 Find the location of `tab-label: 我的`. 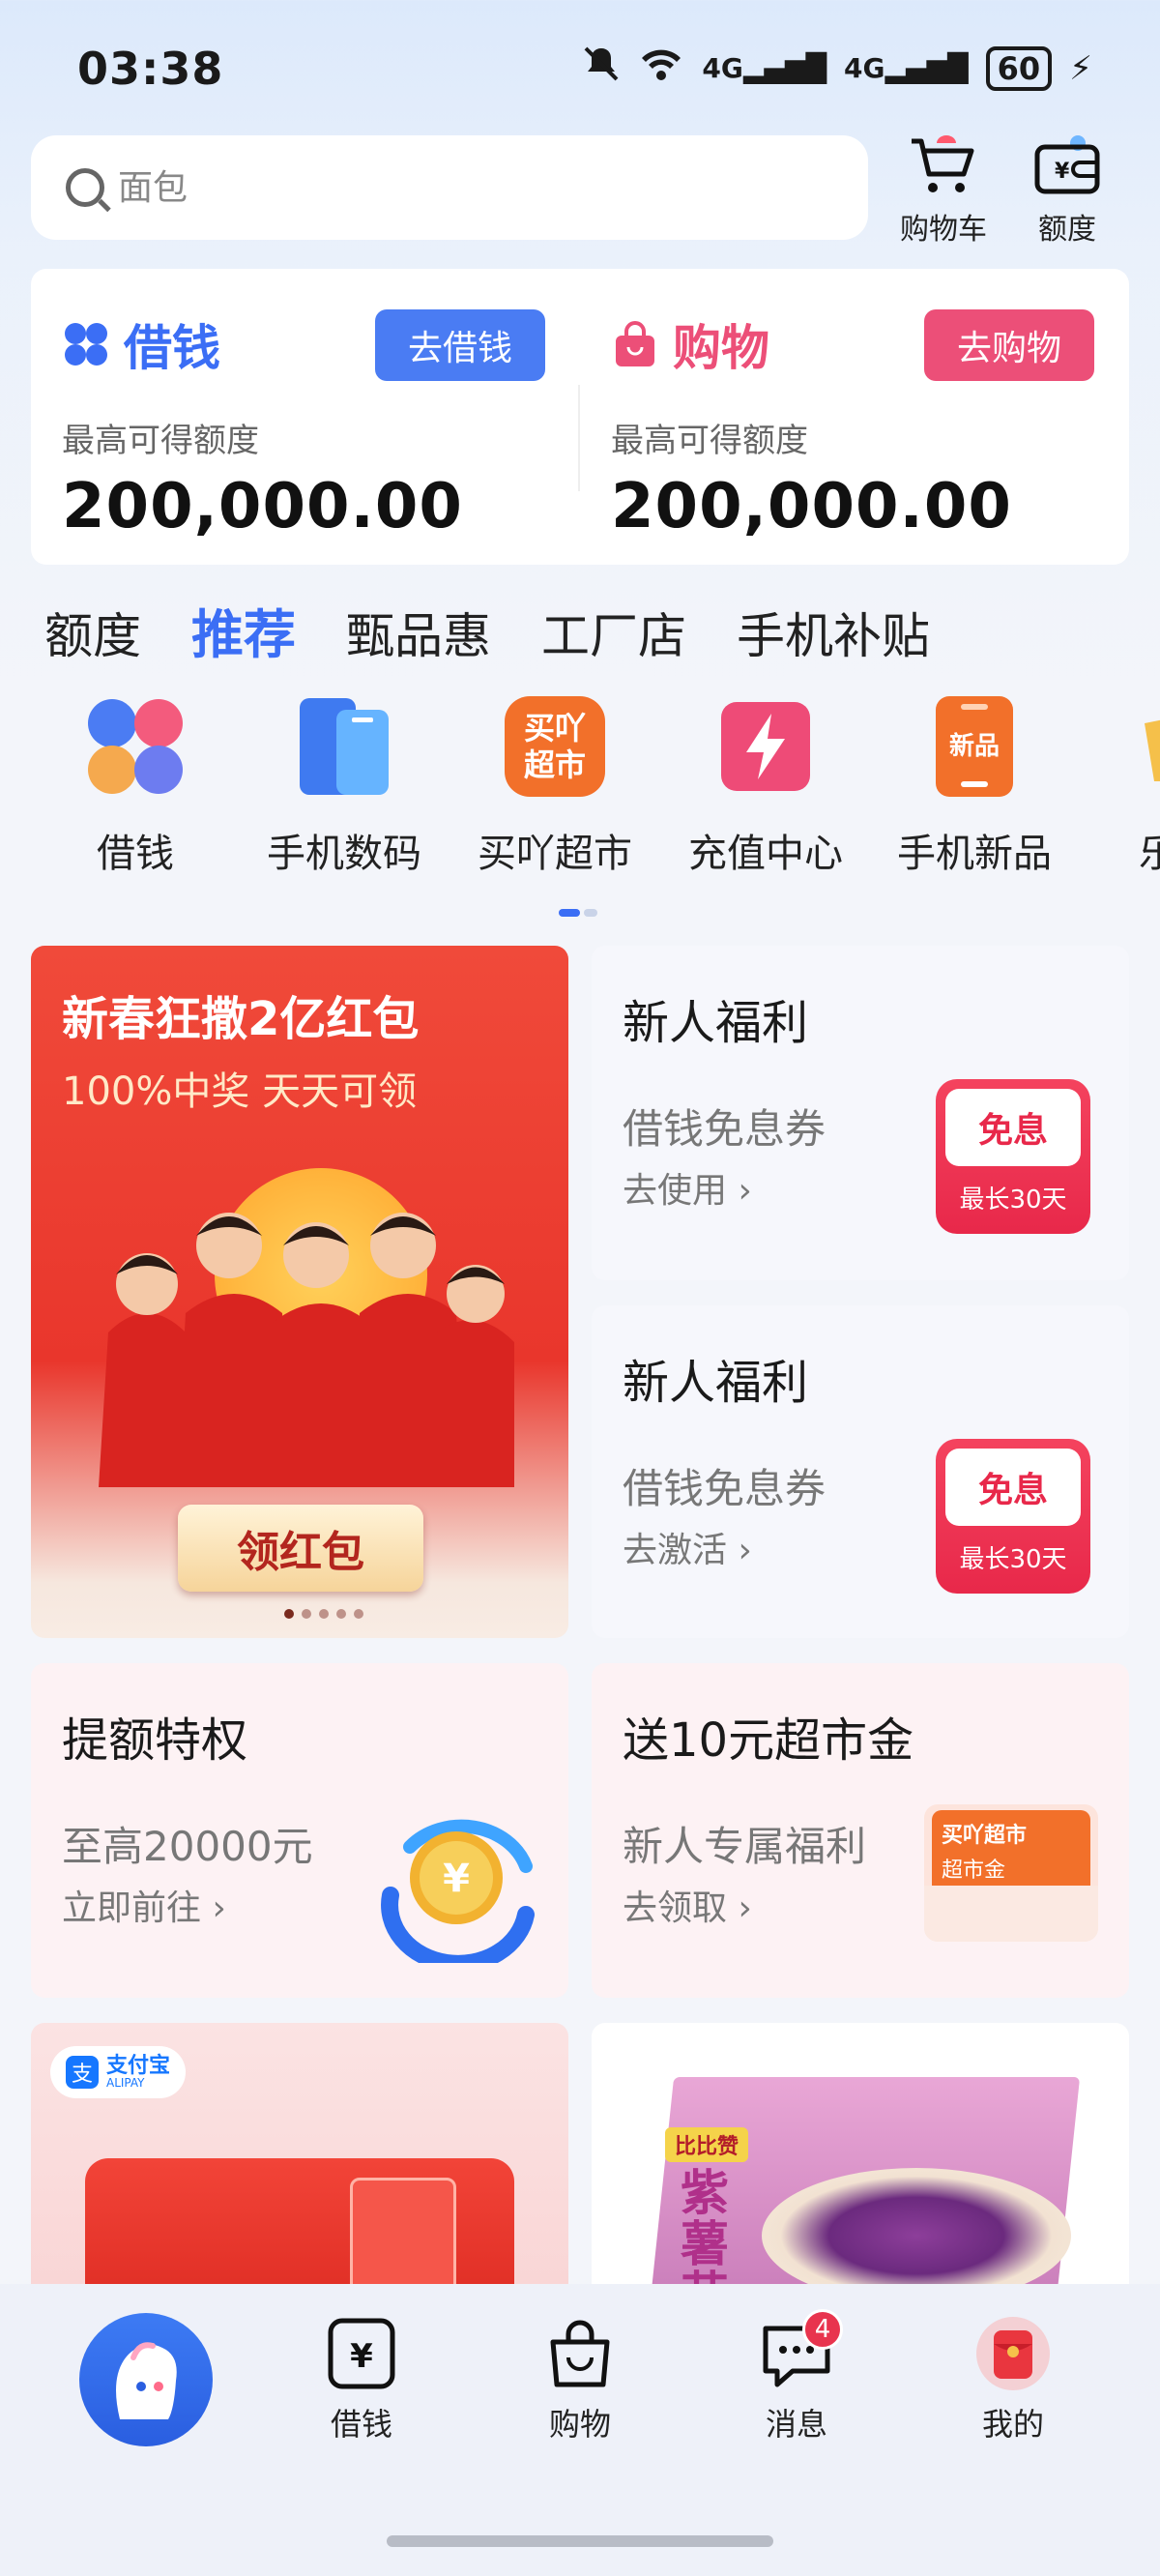

tab-label: 我的 is located at coordinates (1013, 2424).